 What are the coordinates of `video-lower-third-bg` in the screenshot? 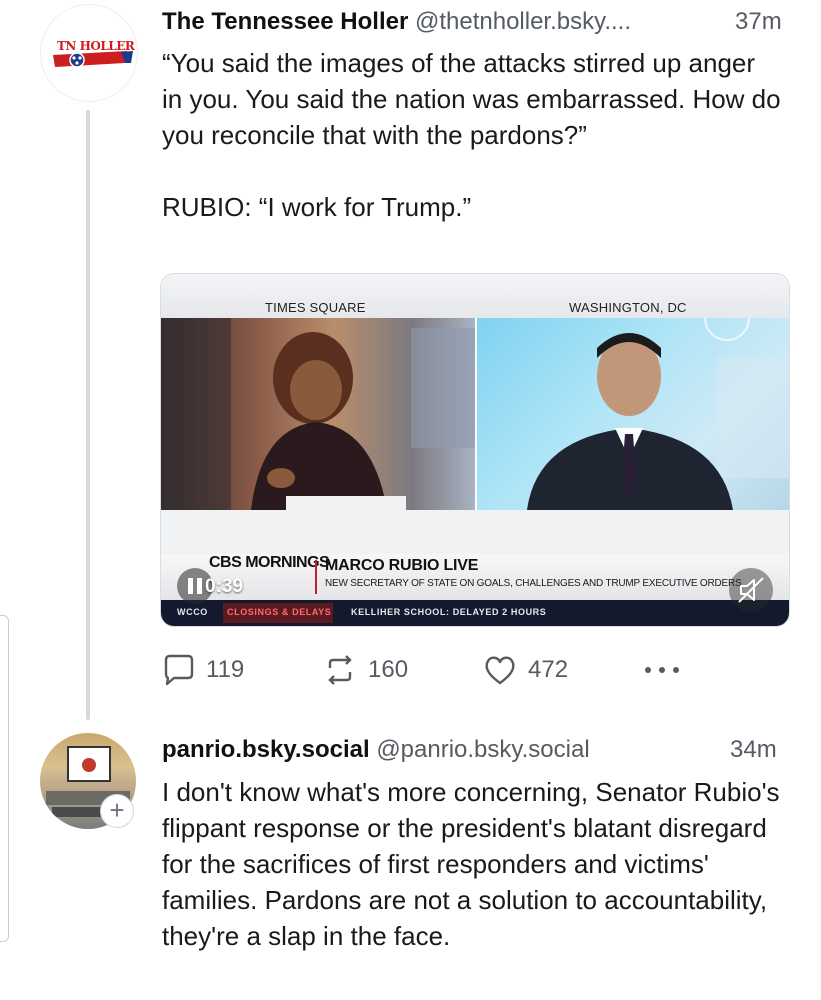 It's located at (475, 532).